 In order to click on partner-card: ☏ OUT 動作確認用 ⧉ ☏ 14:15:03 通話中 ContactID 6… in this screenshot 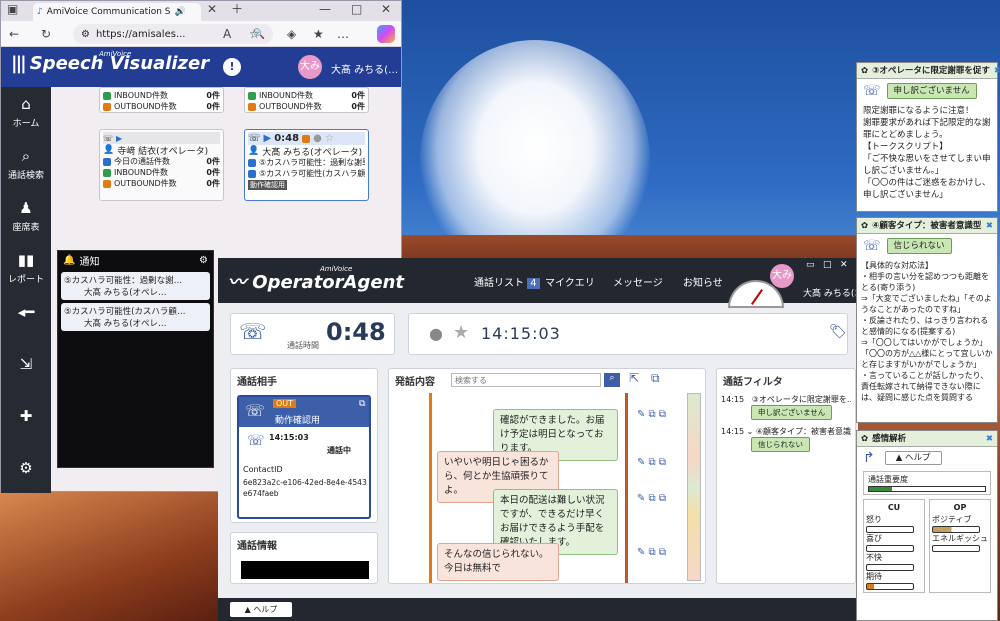, I will do `click(304, 457)`.